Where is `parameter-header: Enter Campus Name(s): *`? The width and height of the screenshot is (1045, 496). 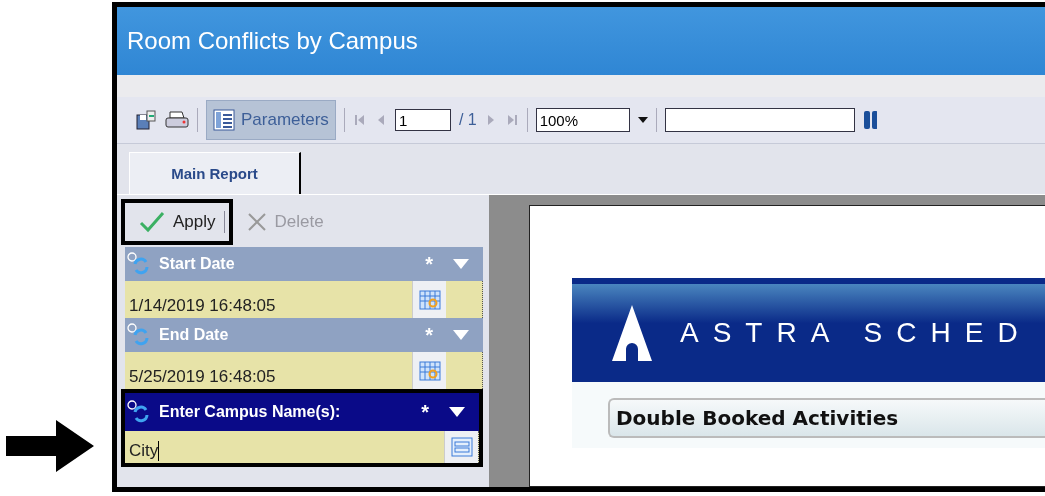 parameter-header: Enter Campus Name(s): * is located at coordinates (302, 412).